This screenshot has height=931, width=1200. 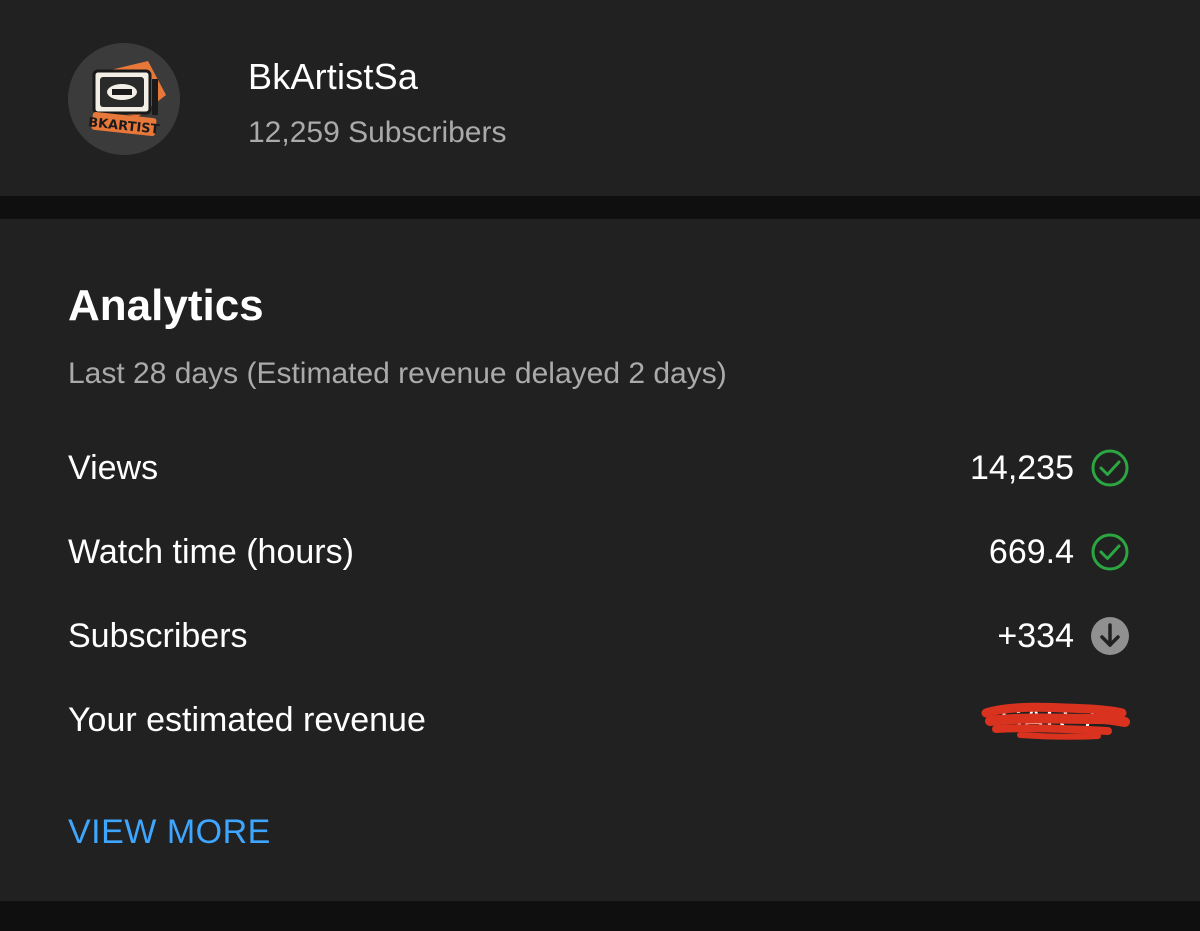 I want to click on metric-row-subscribers: Subscribers +334, so click(x=599, y=636).